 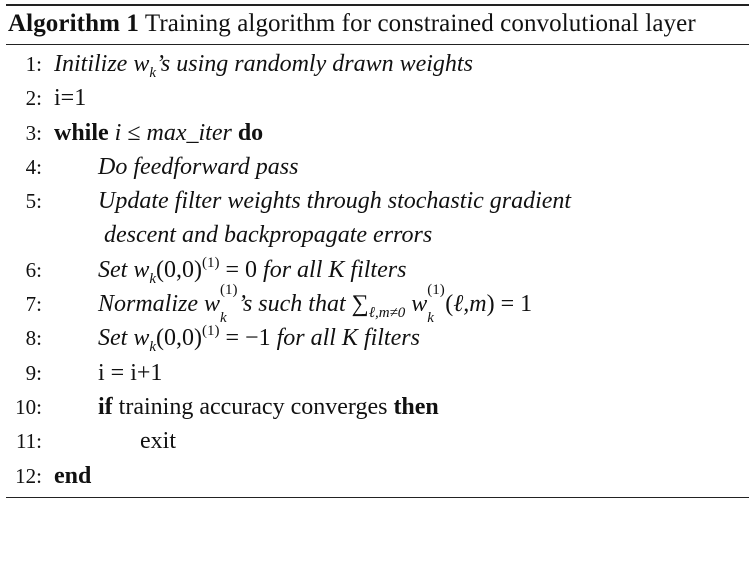 I want to click on line-content: if training accuracy converges then, so click(x=268, y=406).